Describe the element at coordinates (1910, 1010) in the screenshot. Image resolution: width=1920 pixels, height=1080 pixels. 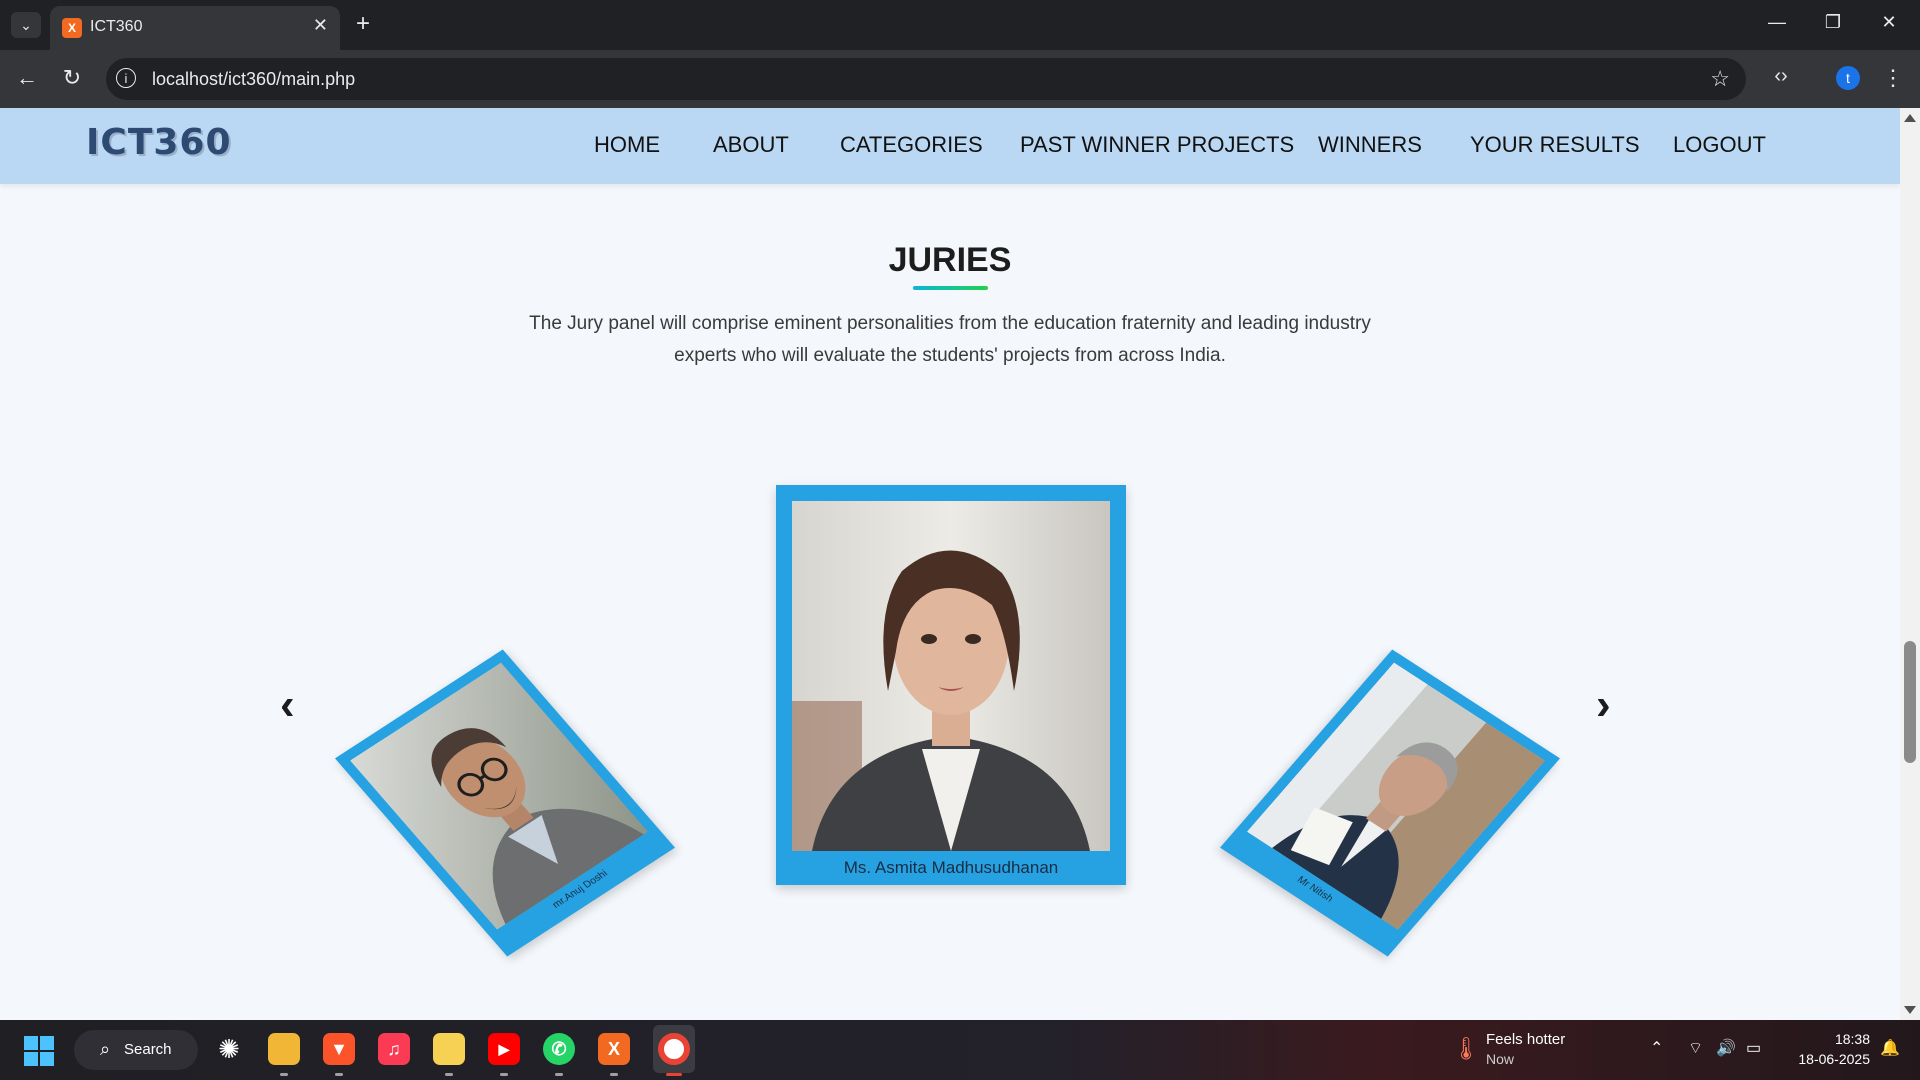
I see `scroll-down-arrow-icon` at that location.